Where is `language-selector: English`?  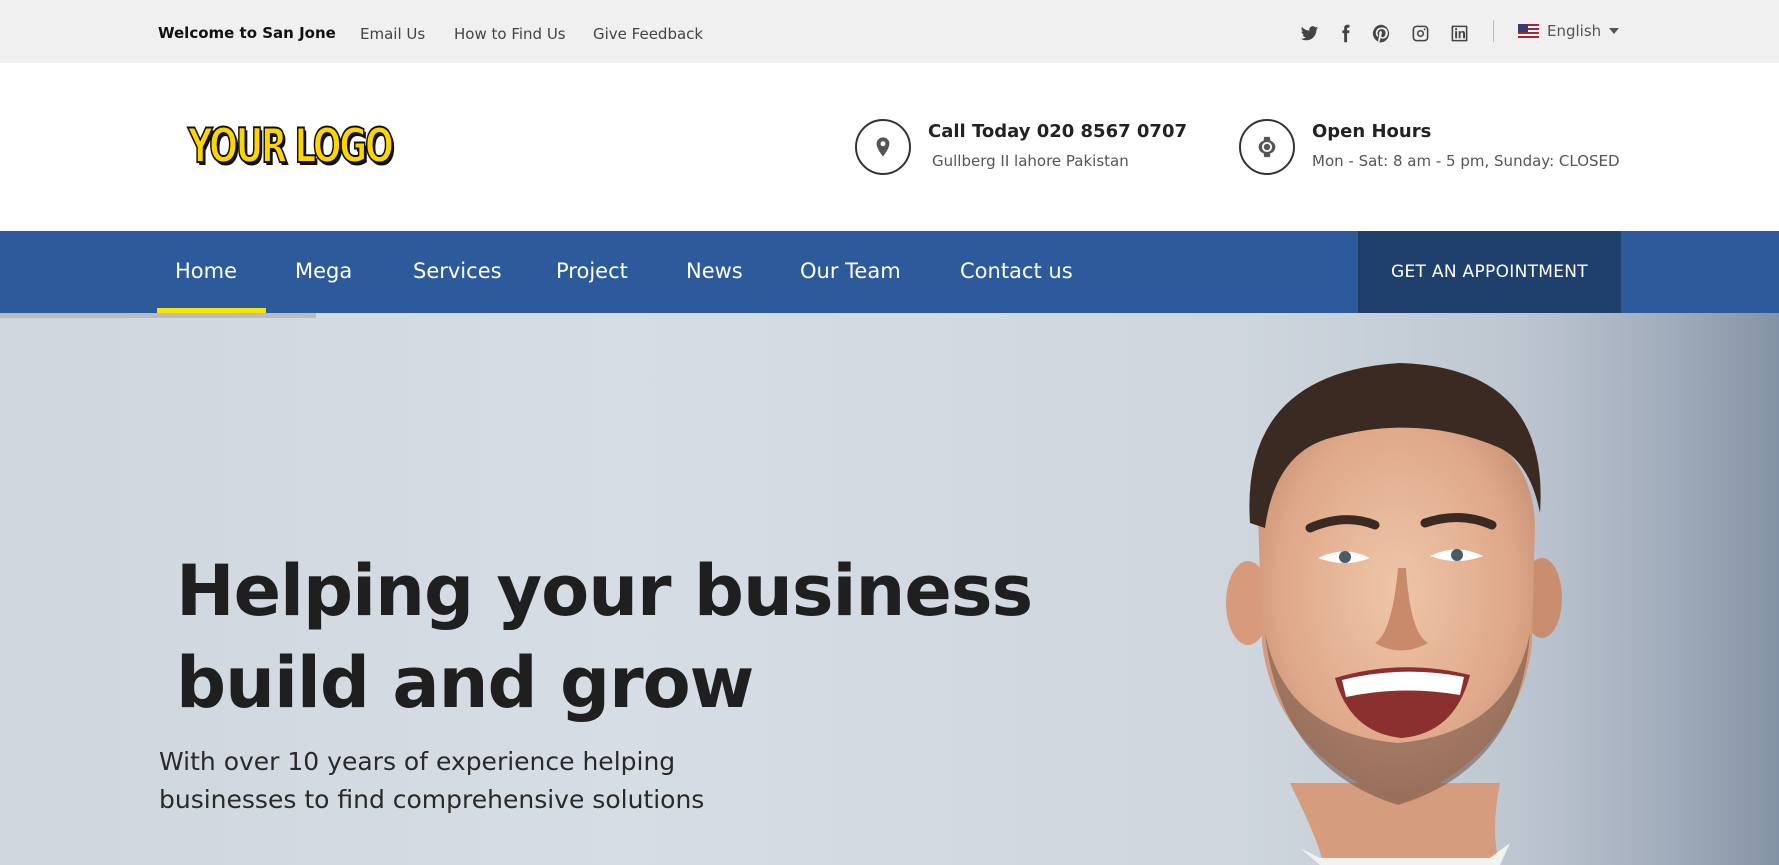
language-selector: English is located at coordinates (1569, 31).